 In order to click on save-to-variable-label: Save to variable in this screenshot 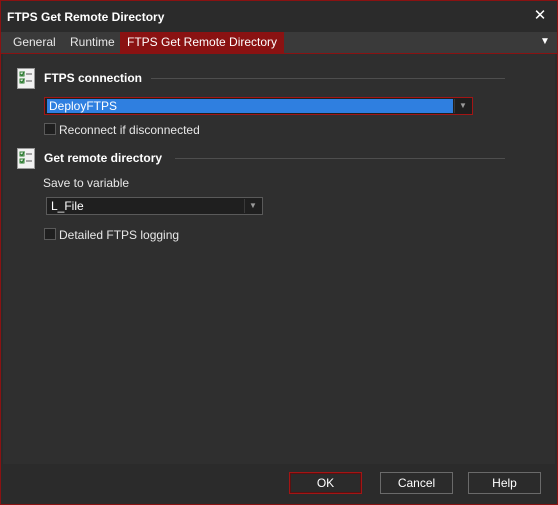, I will do `click(86, 183)`.